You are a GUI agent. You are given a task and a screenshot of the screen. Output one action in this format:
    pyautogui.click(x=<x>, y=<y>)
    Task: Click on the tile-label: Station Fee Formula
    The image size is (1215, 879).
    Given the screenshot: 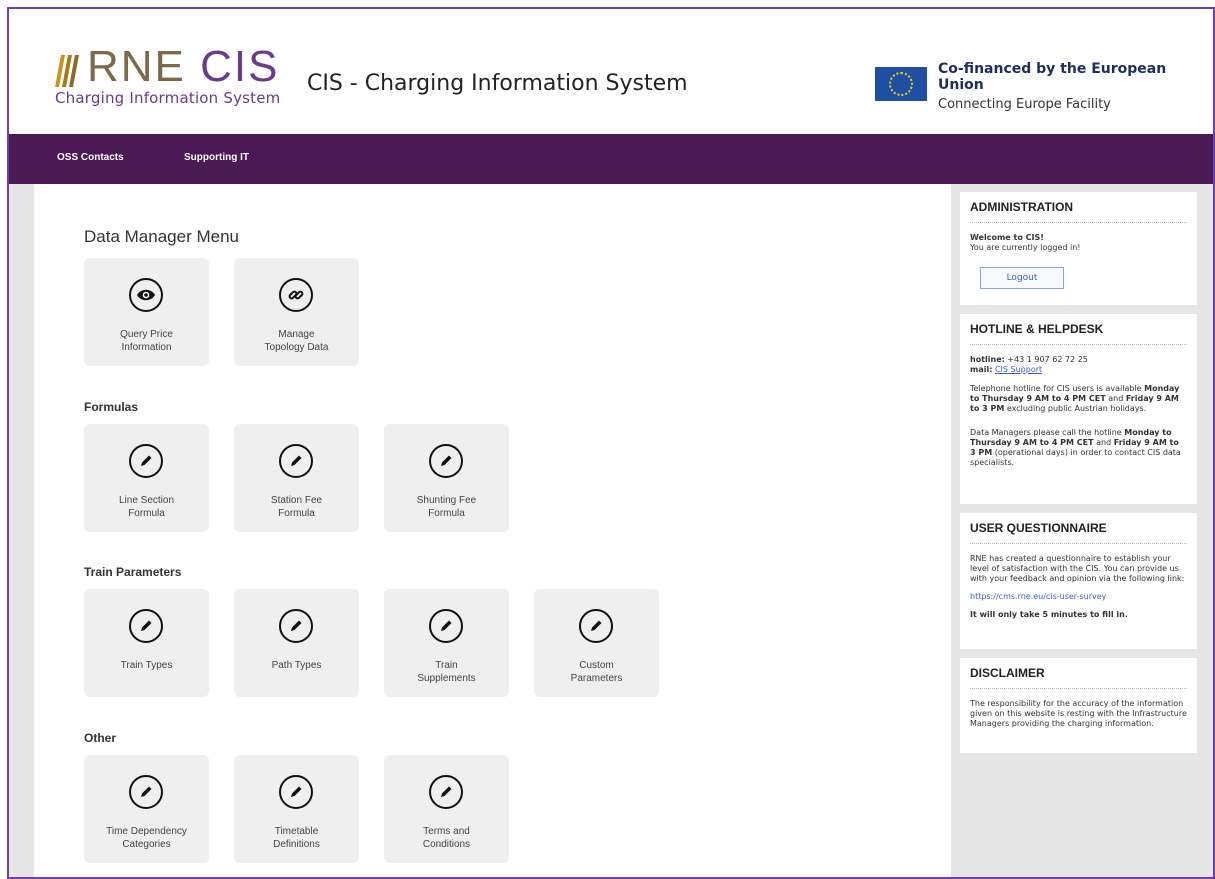 What is the action you would take?
    pyautogui.click(x=296, y=507)
    